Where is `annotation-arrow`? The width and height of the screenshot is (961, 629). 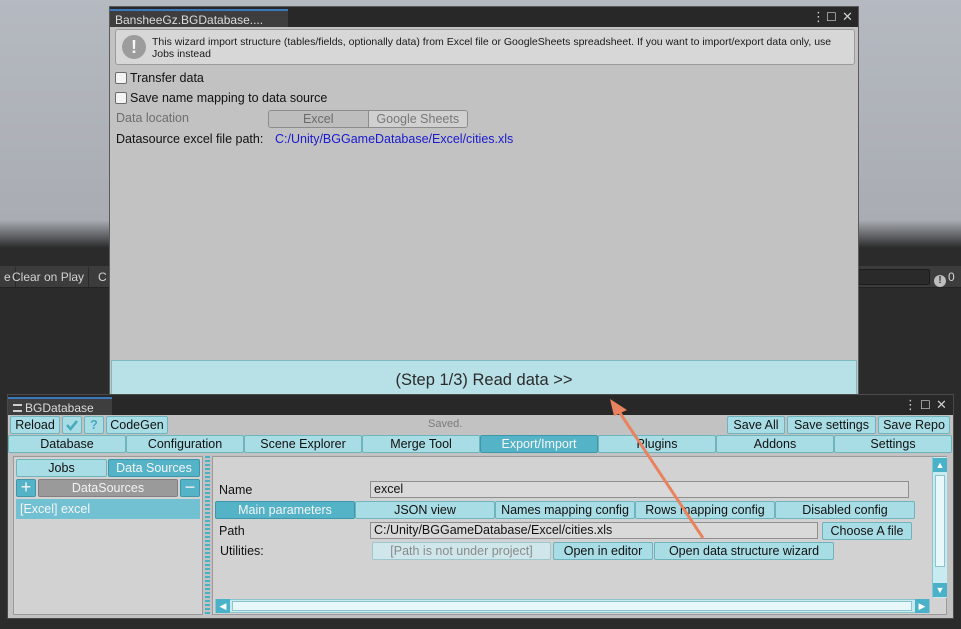
annotation-arrow is located at coordinates (657, 469).